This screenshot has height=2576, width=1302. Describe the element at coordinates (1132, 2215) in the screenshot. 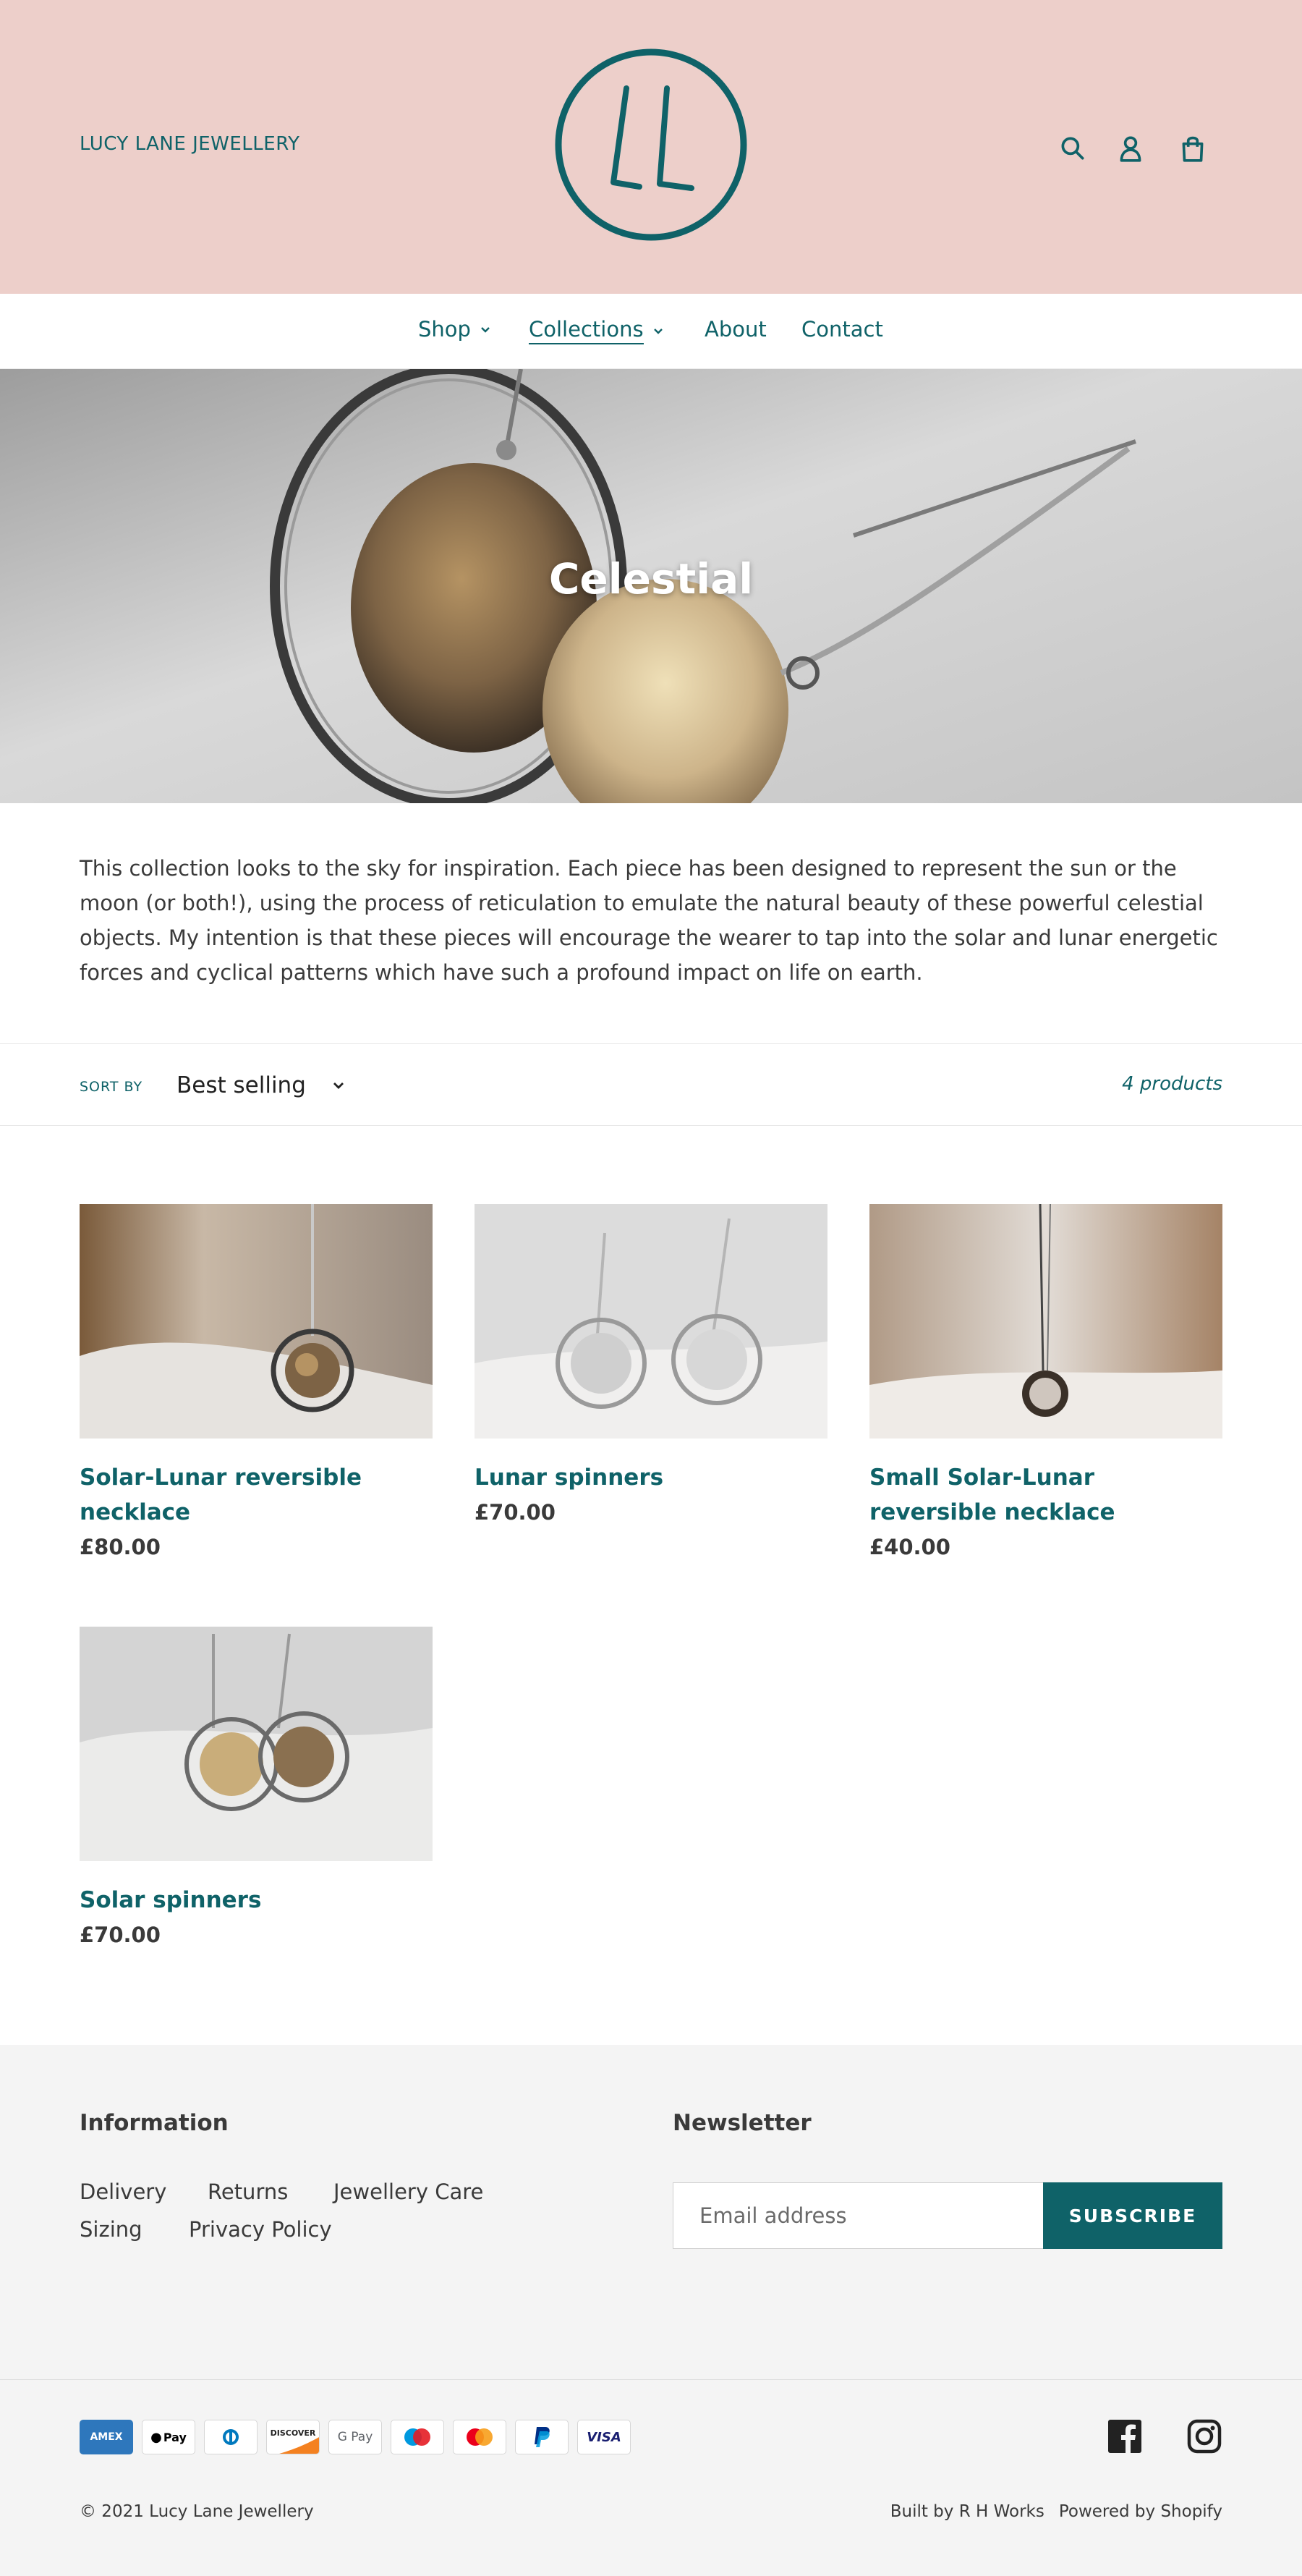

I see `subscribe-button: SUBSCRIBE` at that location.